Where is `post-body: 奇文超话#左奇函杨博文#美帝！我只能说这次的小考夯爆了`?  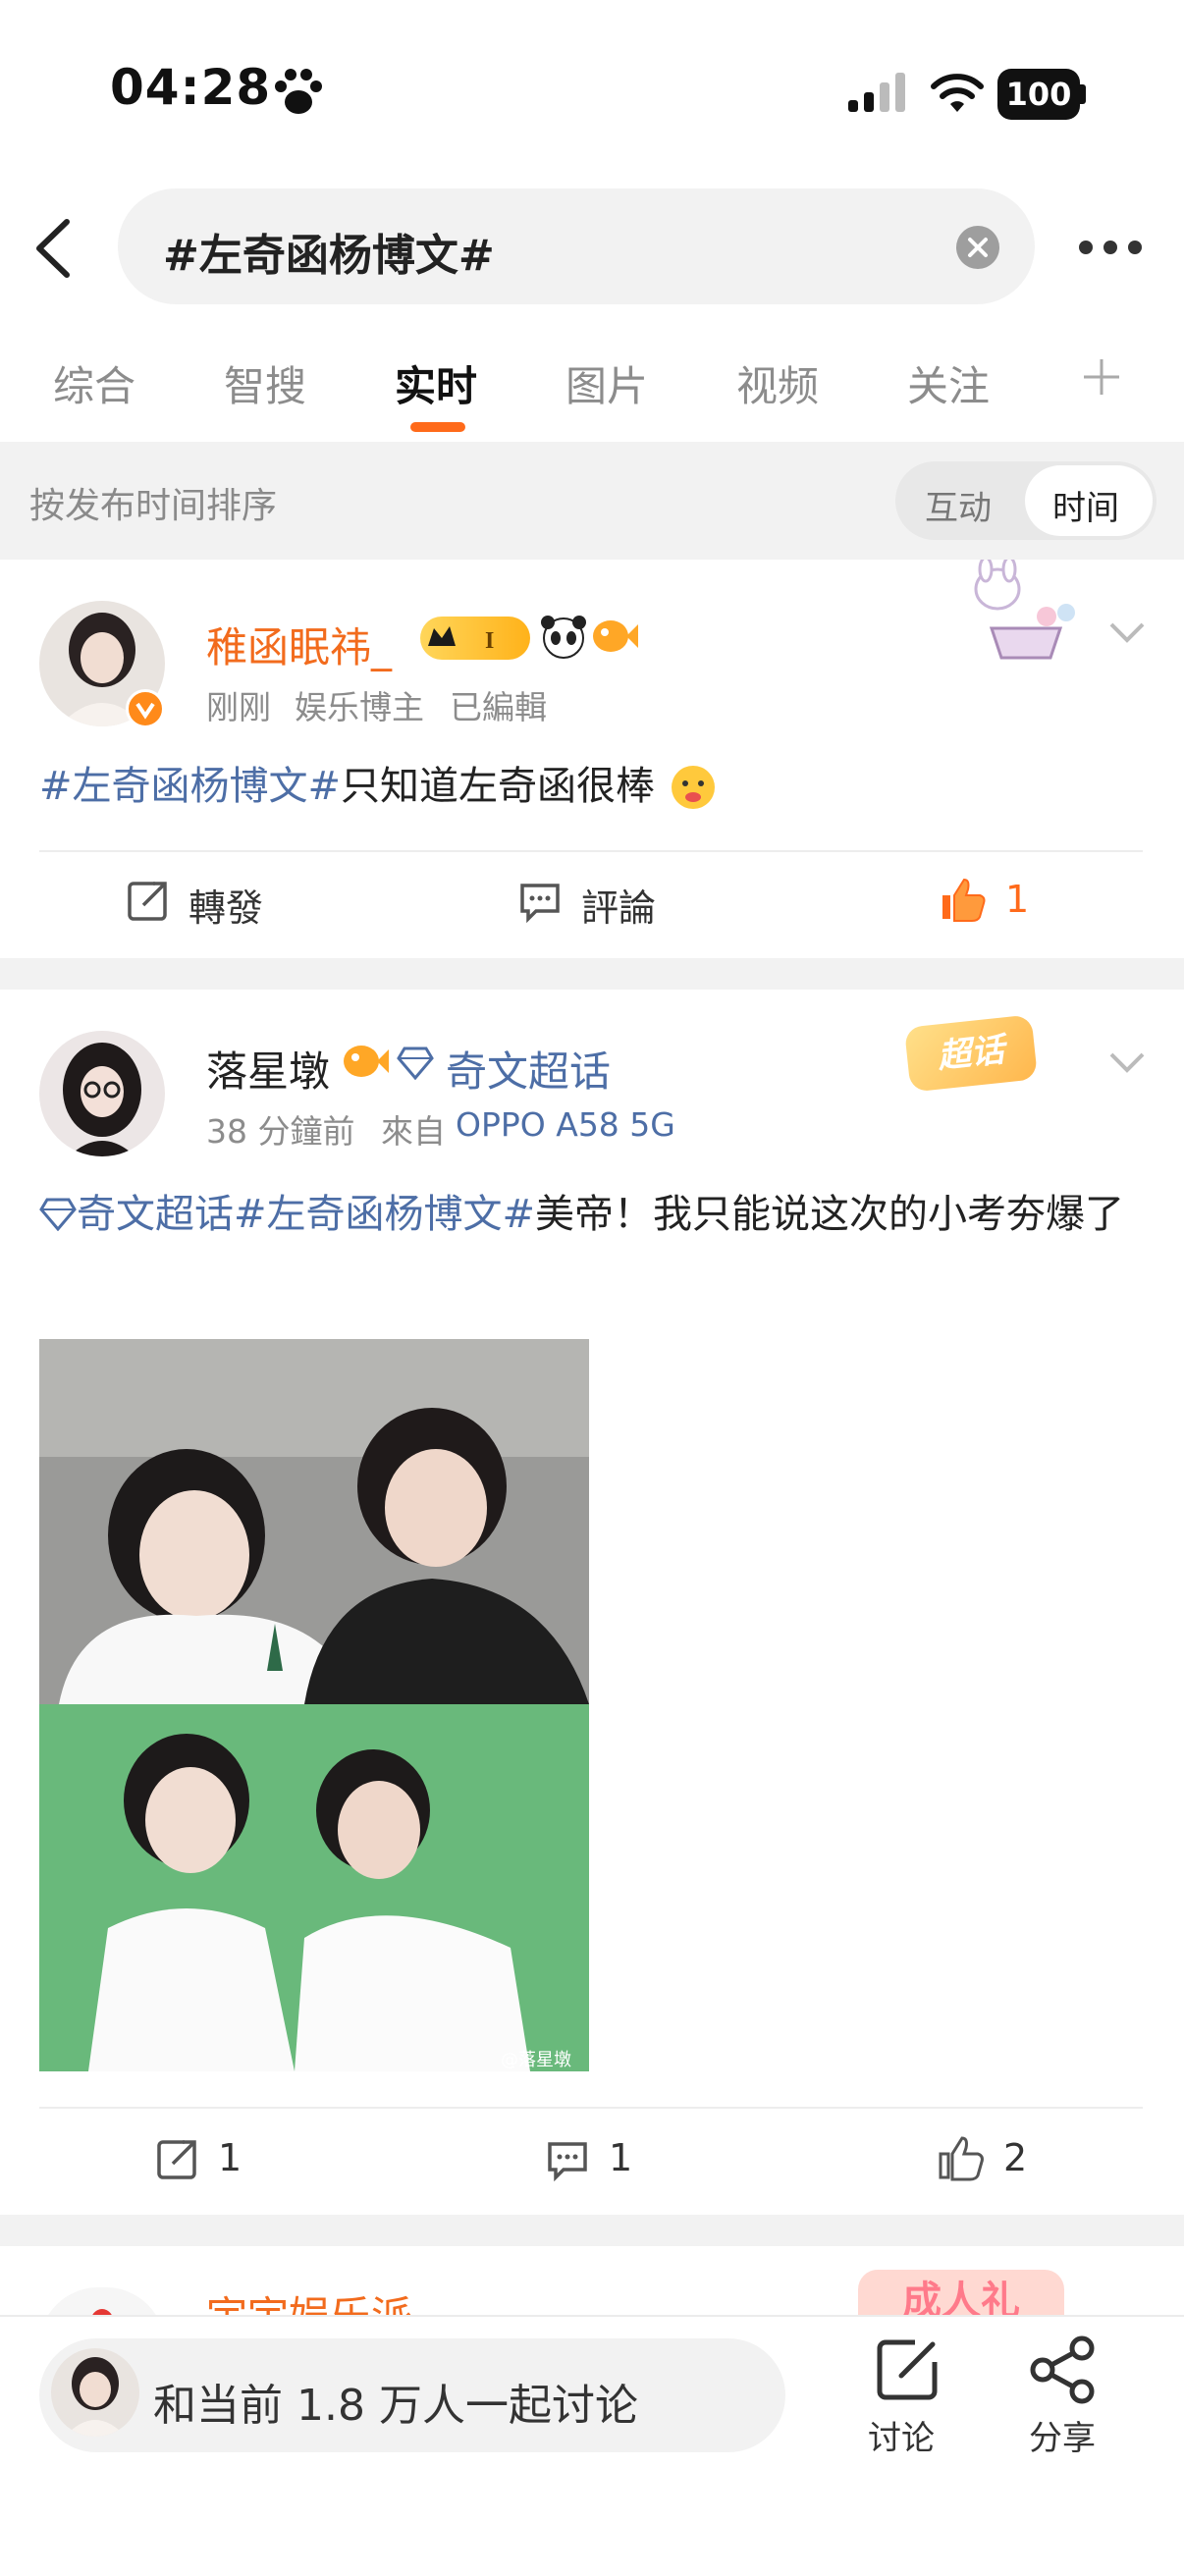
post-body: 奇文超话#左奇函杨博文#美帝！我只能说这次的小考夯爆了 is located at coordinates (591, 1214).